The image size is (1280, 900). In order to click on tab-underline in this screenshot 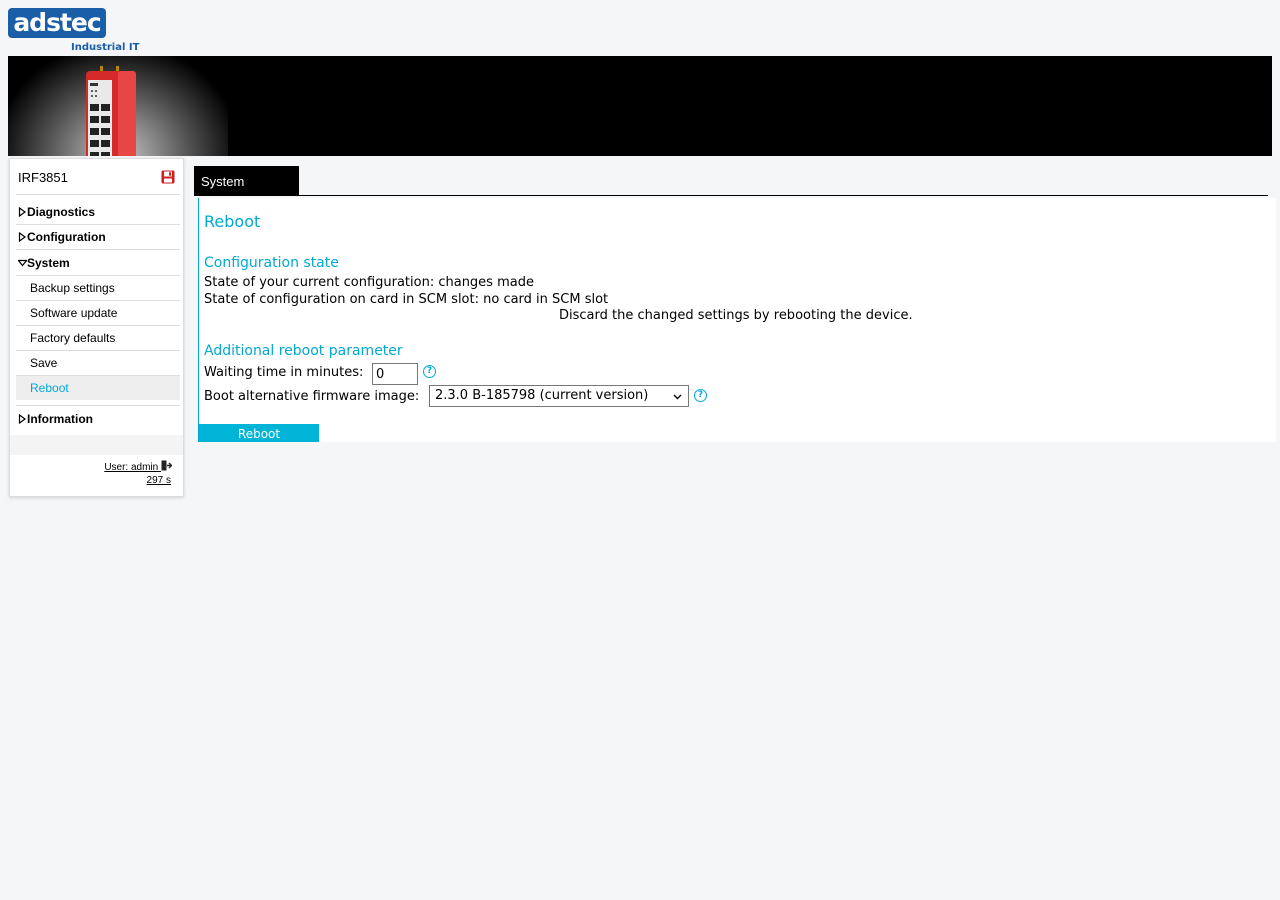, I will do `click(731, 195)`.